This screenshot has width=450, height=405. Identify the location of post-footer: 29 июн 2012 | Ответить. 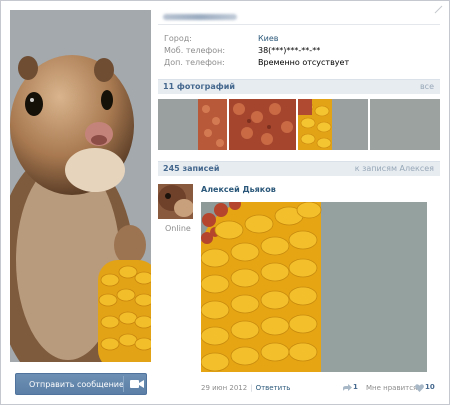
(245, 388).